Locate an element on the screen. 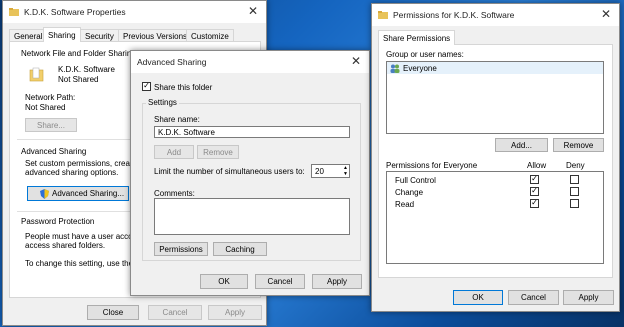  comments-textarea is located at coordinates (252, 216).